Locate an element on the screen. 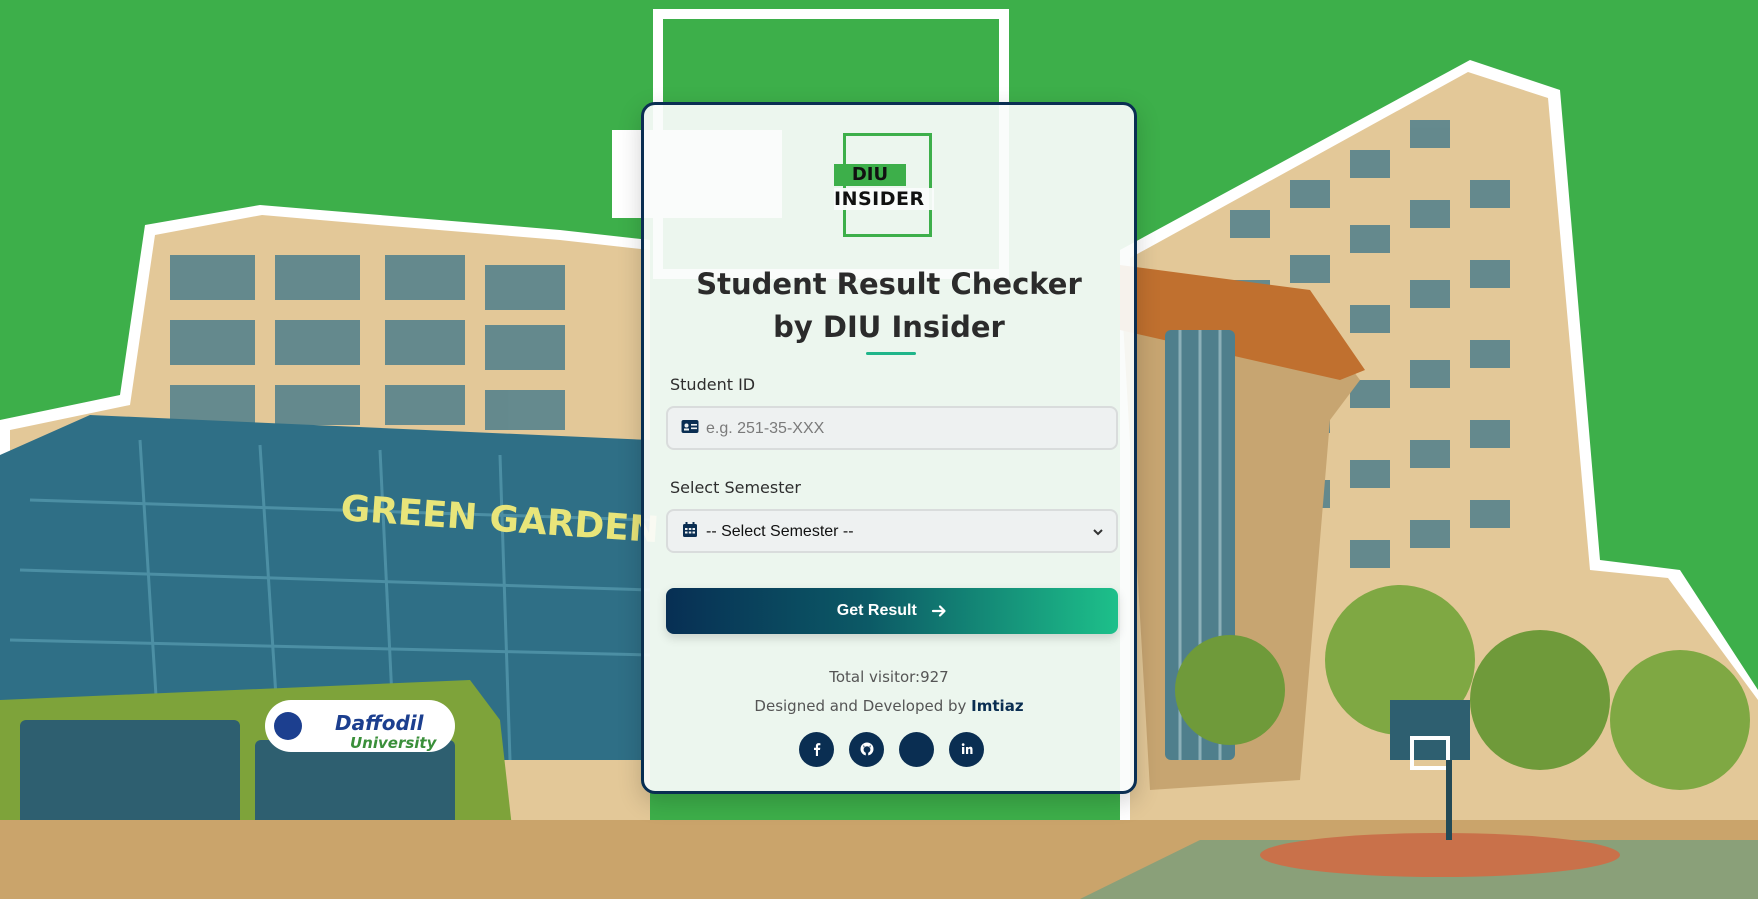  title-underline is located at coordinates (891, 353).